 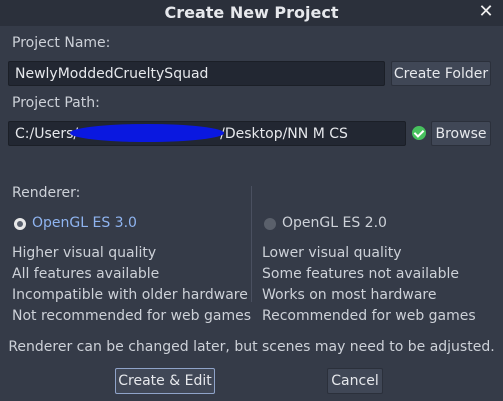 I want to click on option-opengl-es-3-label: OpenGL ES 3.0, so click(x=84, y=223).